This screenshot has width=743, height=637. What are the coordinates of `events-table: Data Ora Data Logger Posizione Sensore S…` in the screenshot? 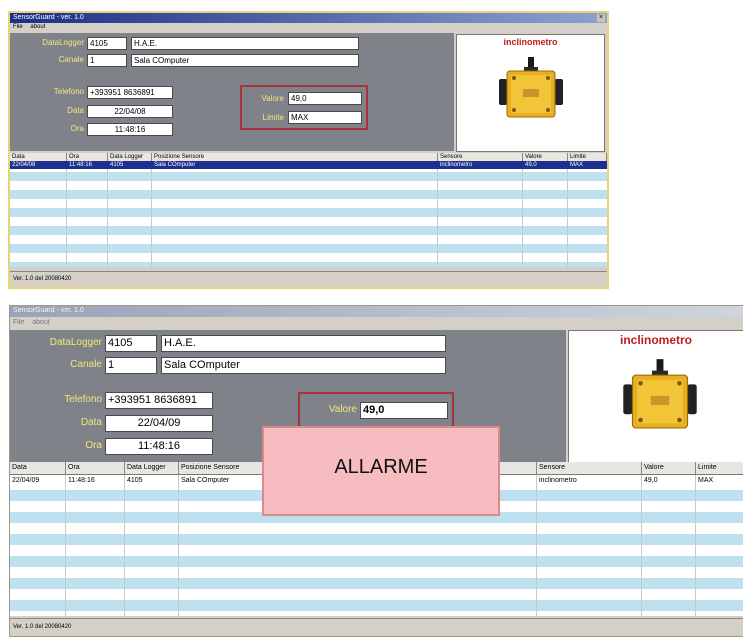 It's located at (308, 210).